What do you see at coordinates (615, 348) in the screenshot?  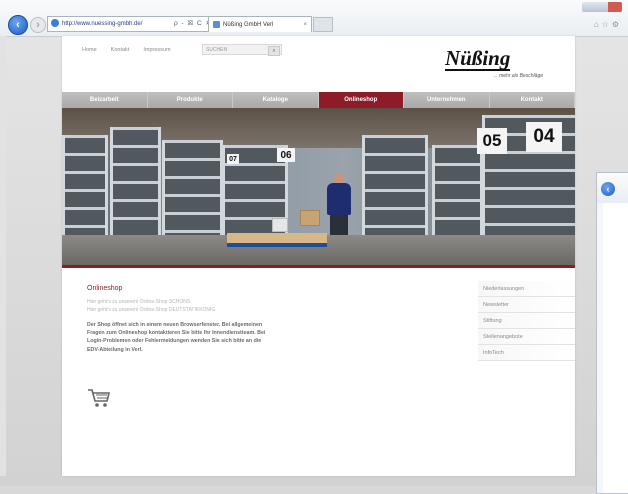 I see `second-window-page` at bounding box center [615, 348].